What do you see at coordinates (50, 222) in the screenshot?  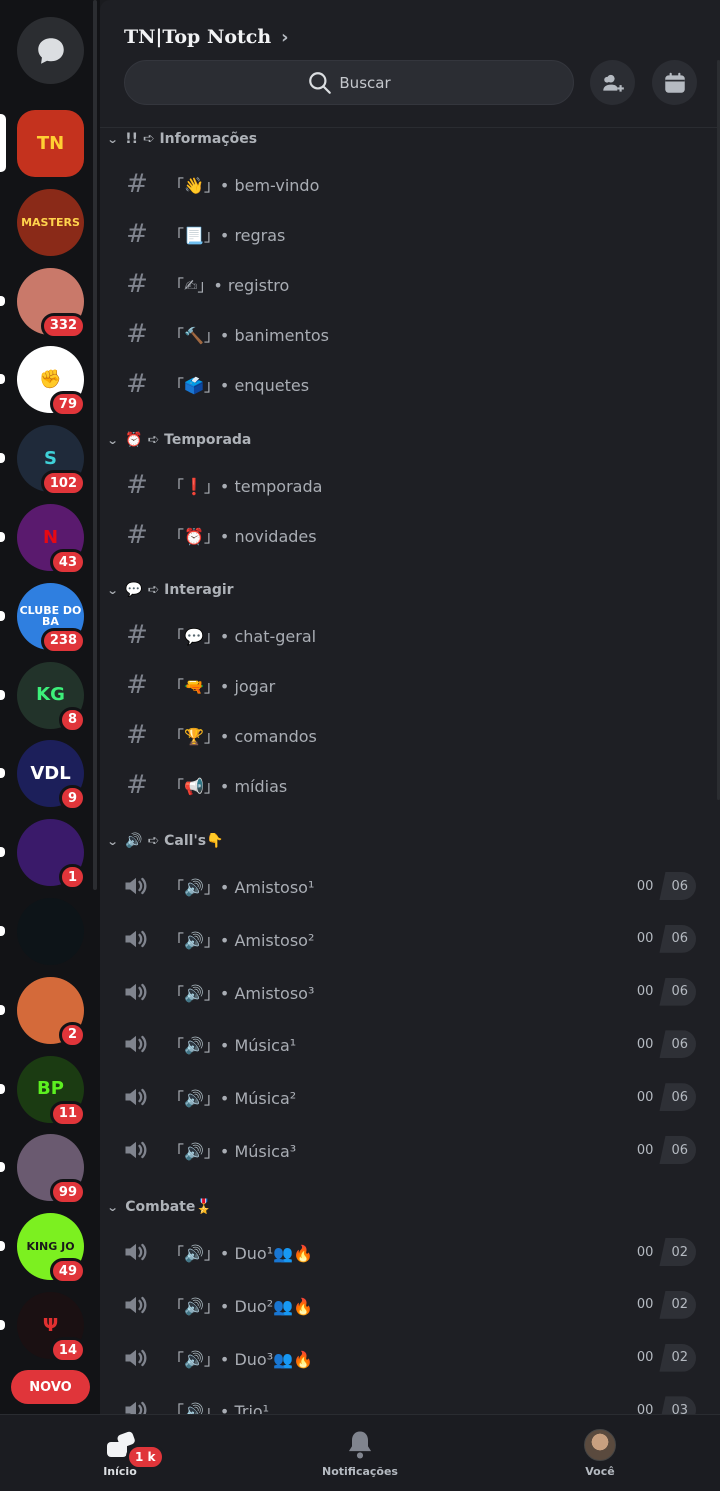 I see `server-icon-masters: MASTERS` at bounding box center [50, 222].